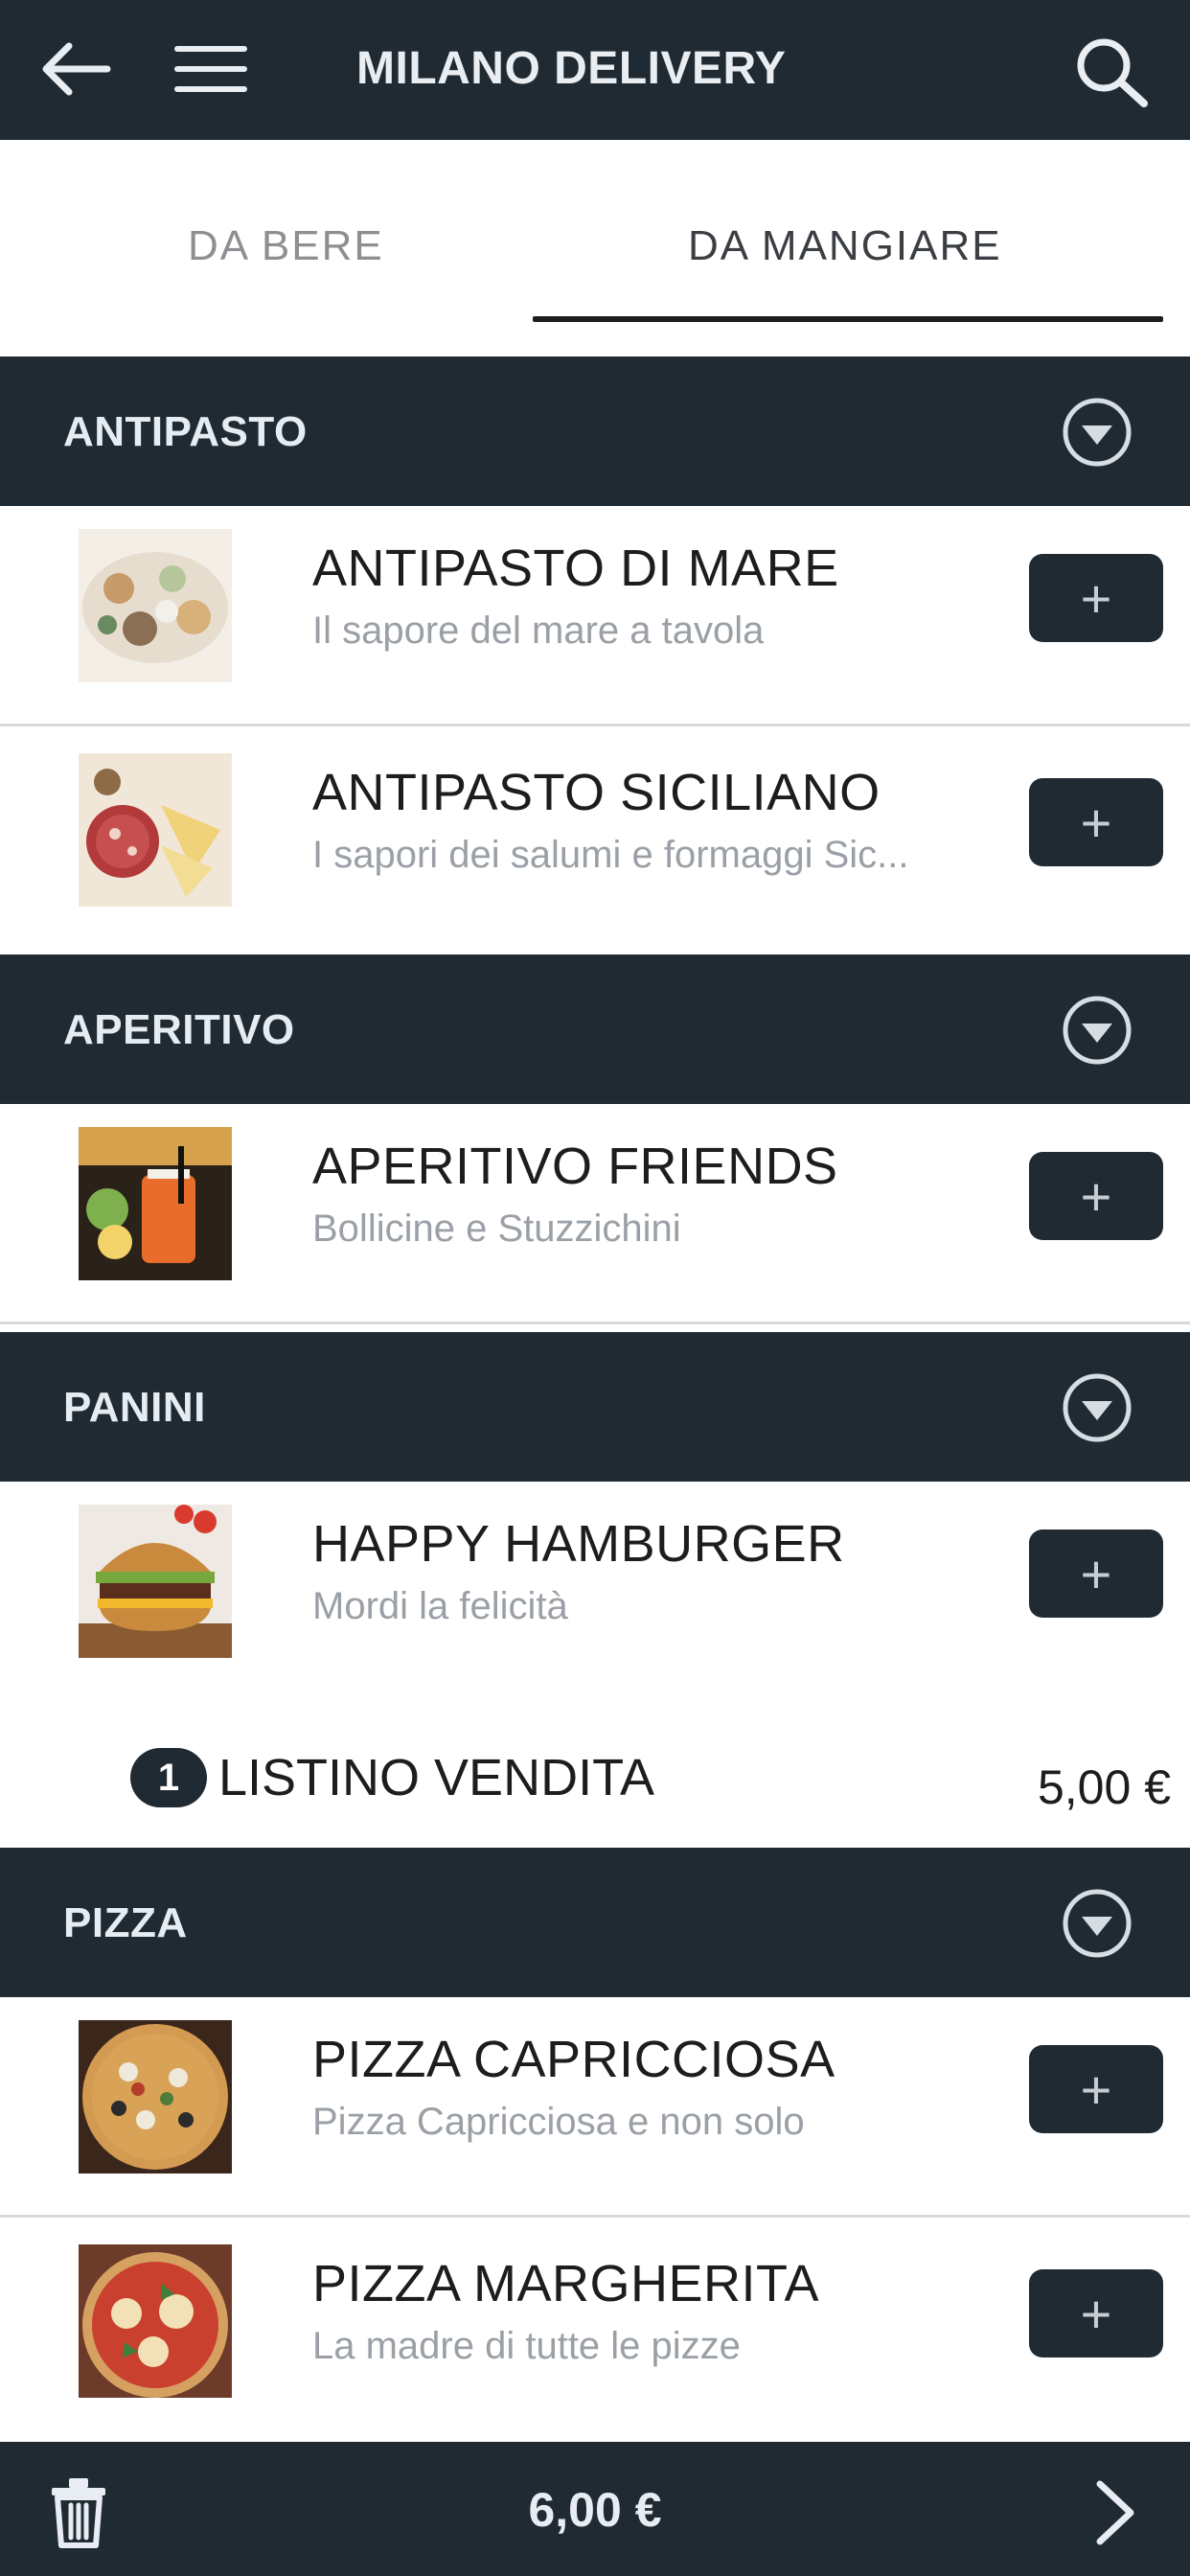  I want to click on cart-total: 6,00 €, so click(595, 2510).